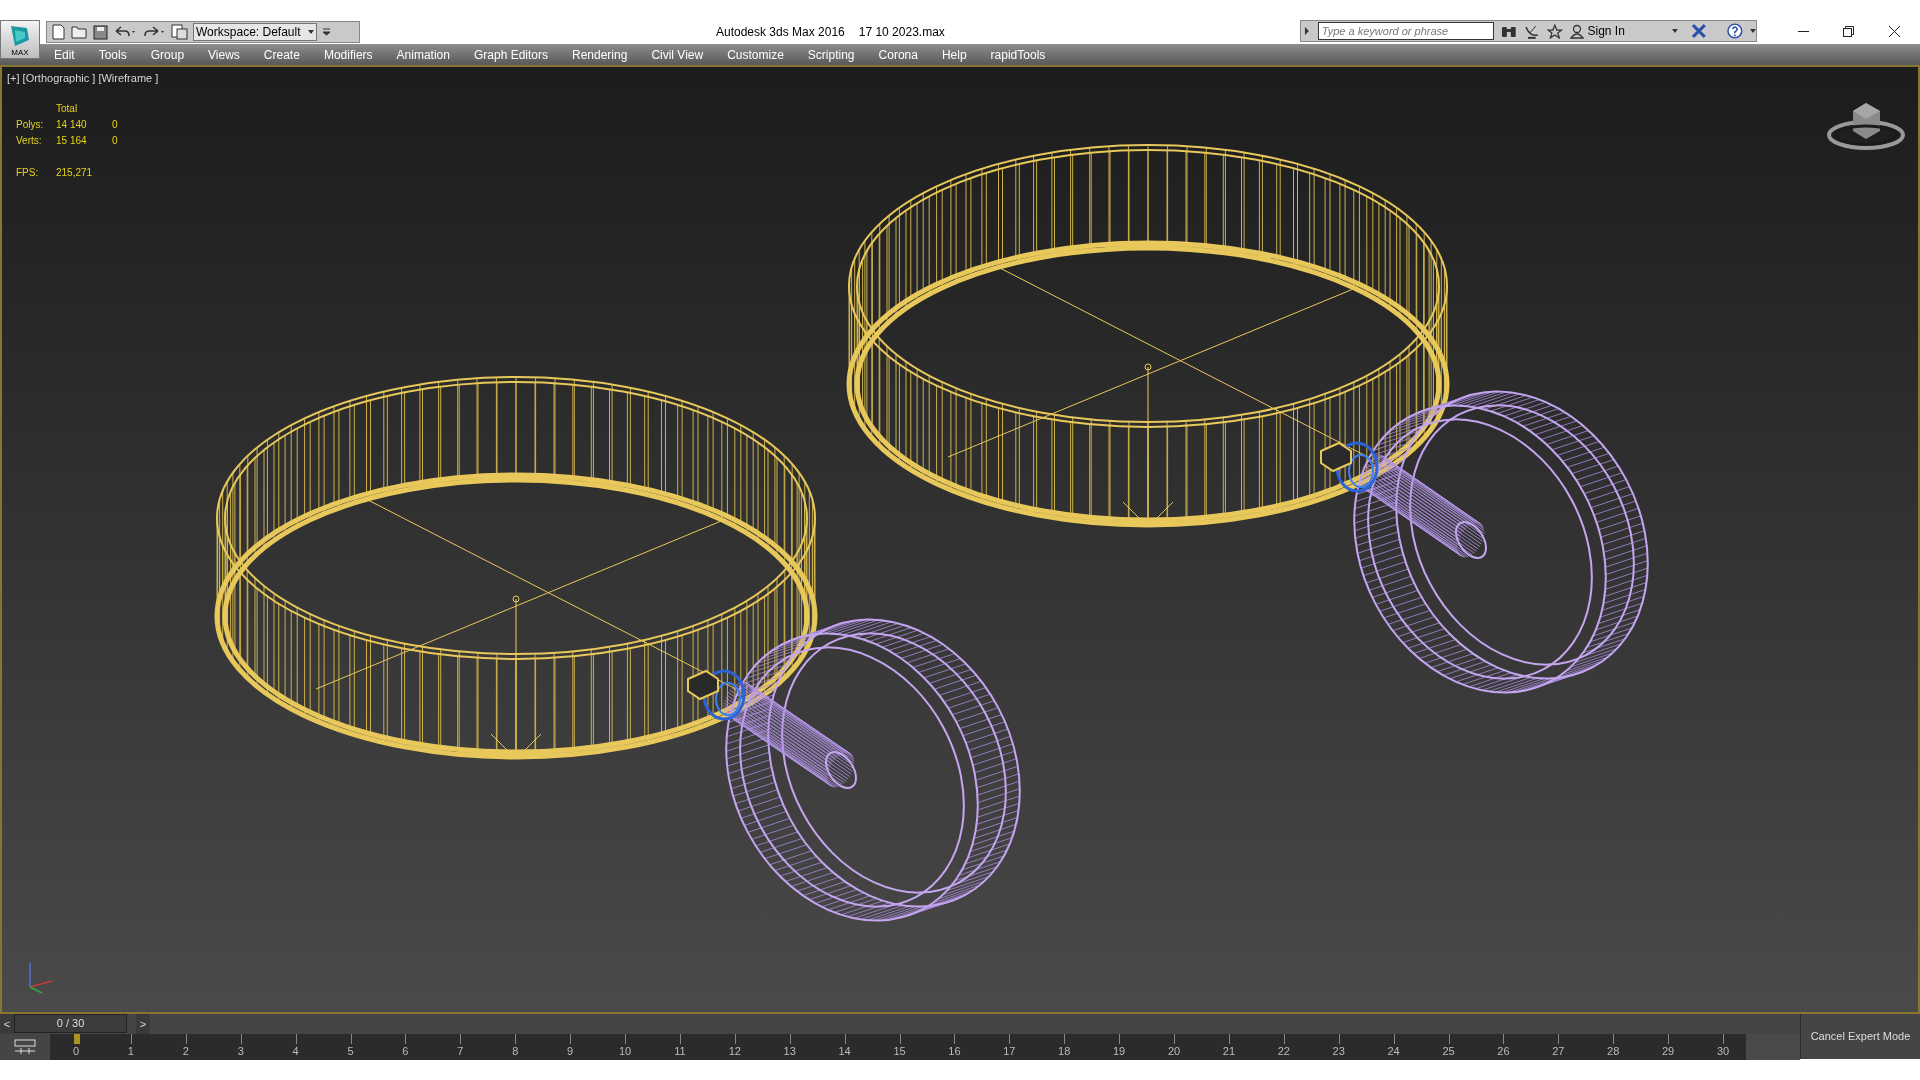 The width and height of the screenshot is (1920, 1080). I want to click on curve-editor-icon, so click(25, 1047).